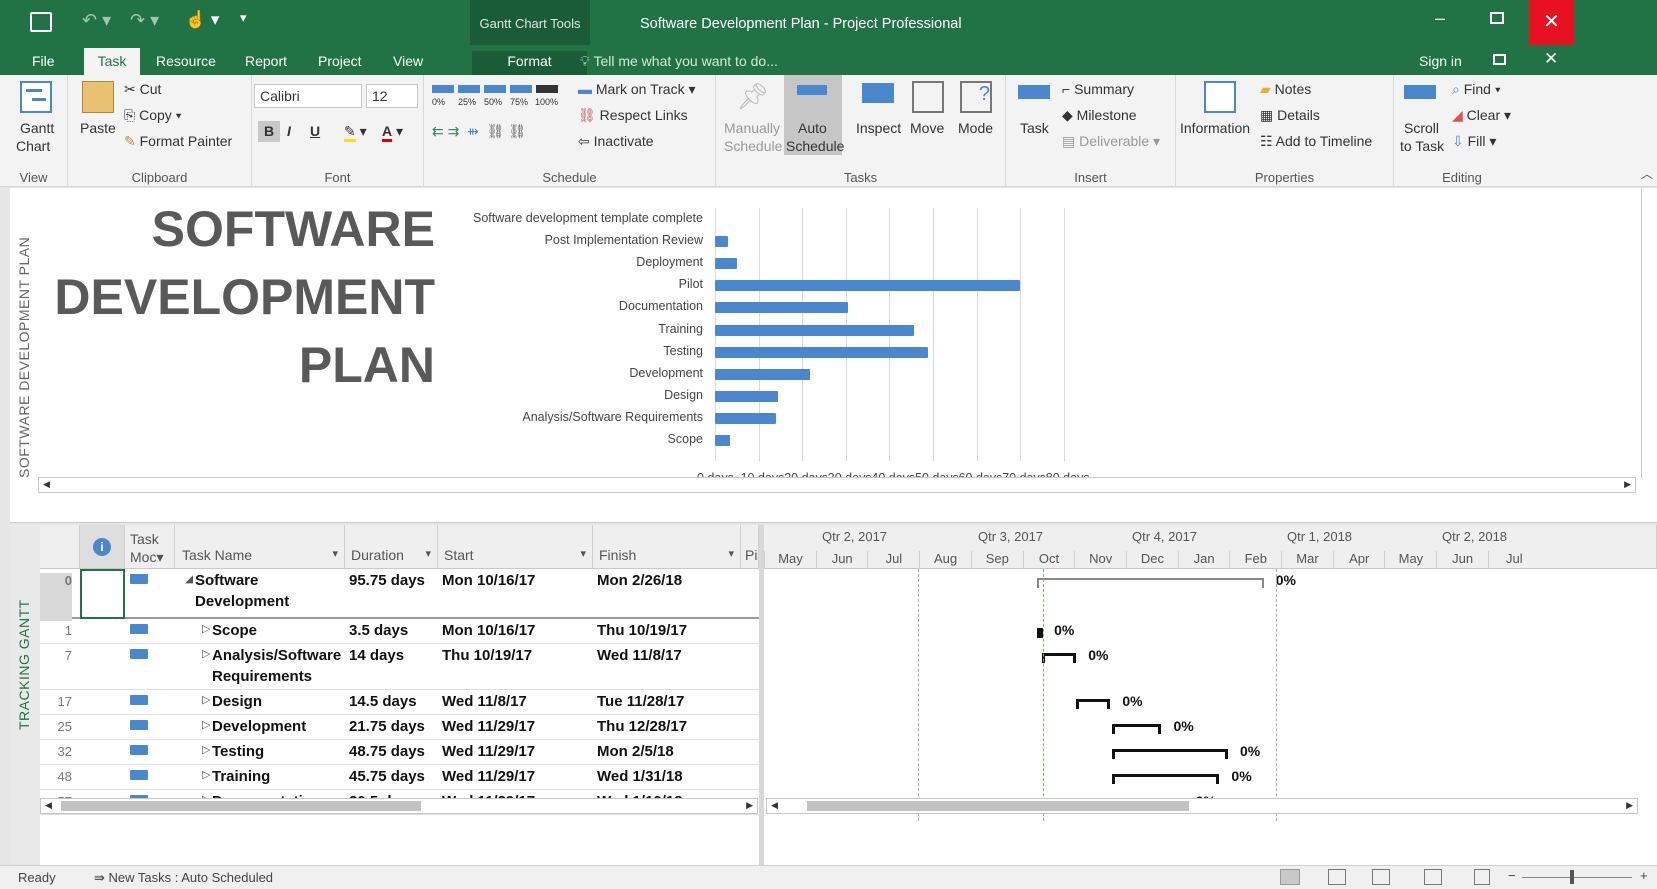 This screenshot has height=889, width=1657. What do you see at coordinates (178, 141) in the screenshot?
I see `format-painter-button: ✎ Format Painter` at bounding box center [178, 141].